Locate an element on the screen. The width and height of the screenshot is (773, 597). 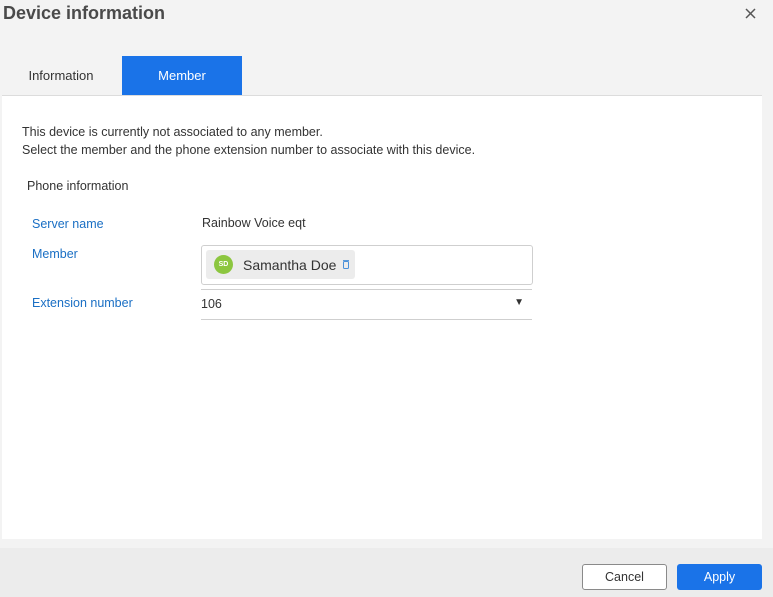
extension-number-value: 106 is located at coordinates (211, 304).